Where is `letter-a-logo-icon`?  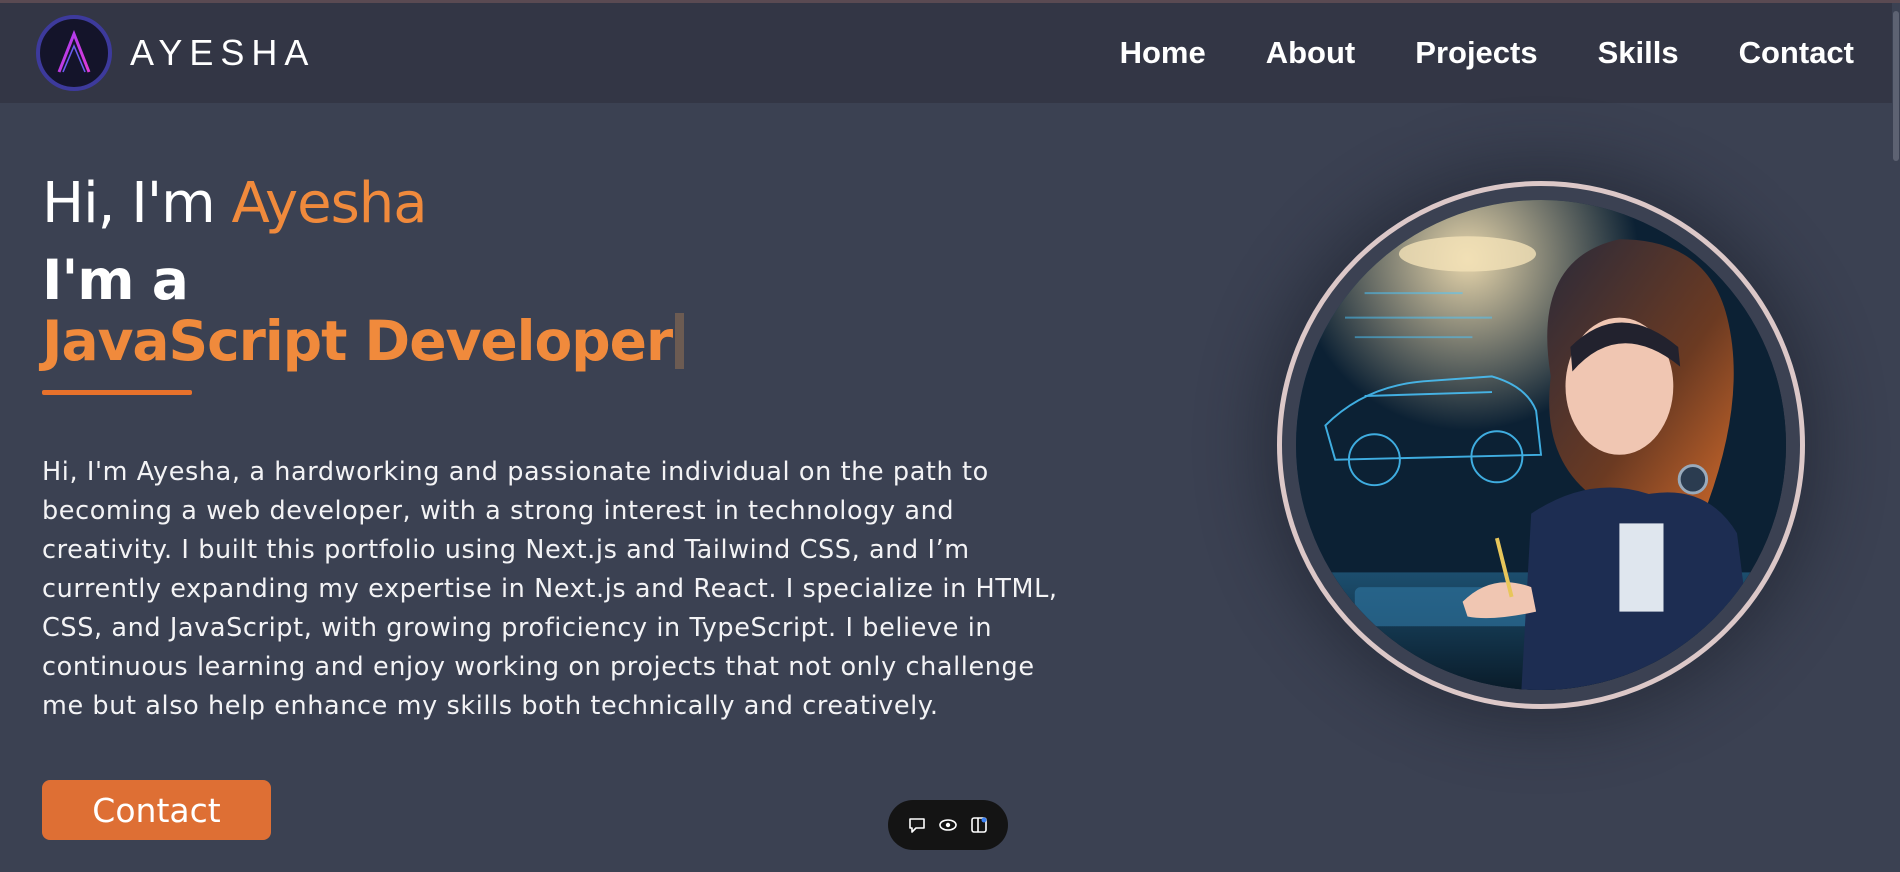
letter-a-logo-icon is located at coordinates (74, 53).